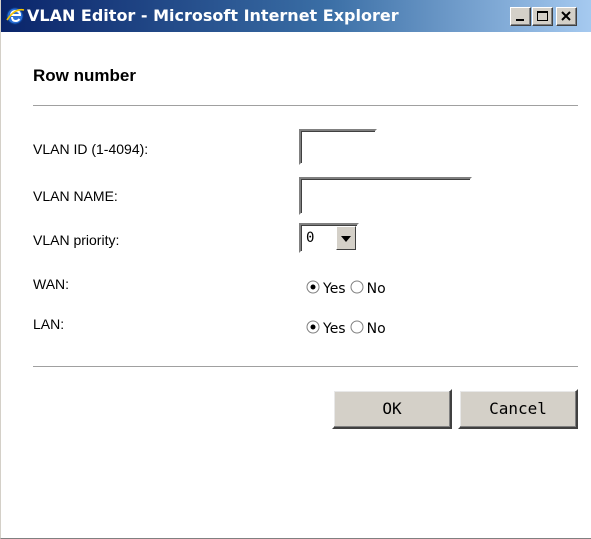 This screenshot has width=591, height=539. What do you see at coordinates (392, 409) in the screenshot?
I see `ok-button: OK` at bounding box center [392, 409].